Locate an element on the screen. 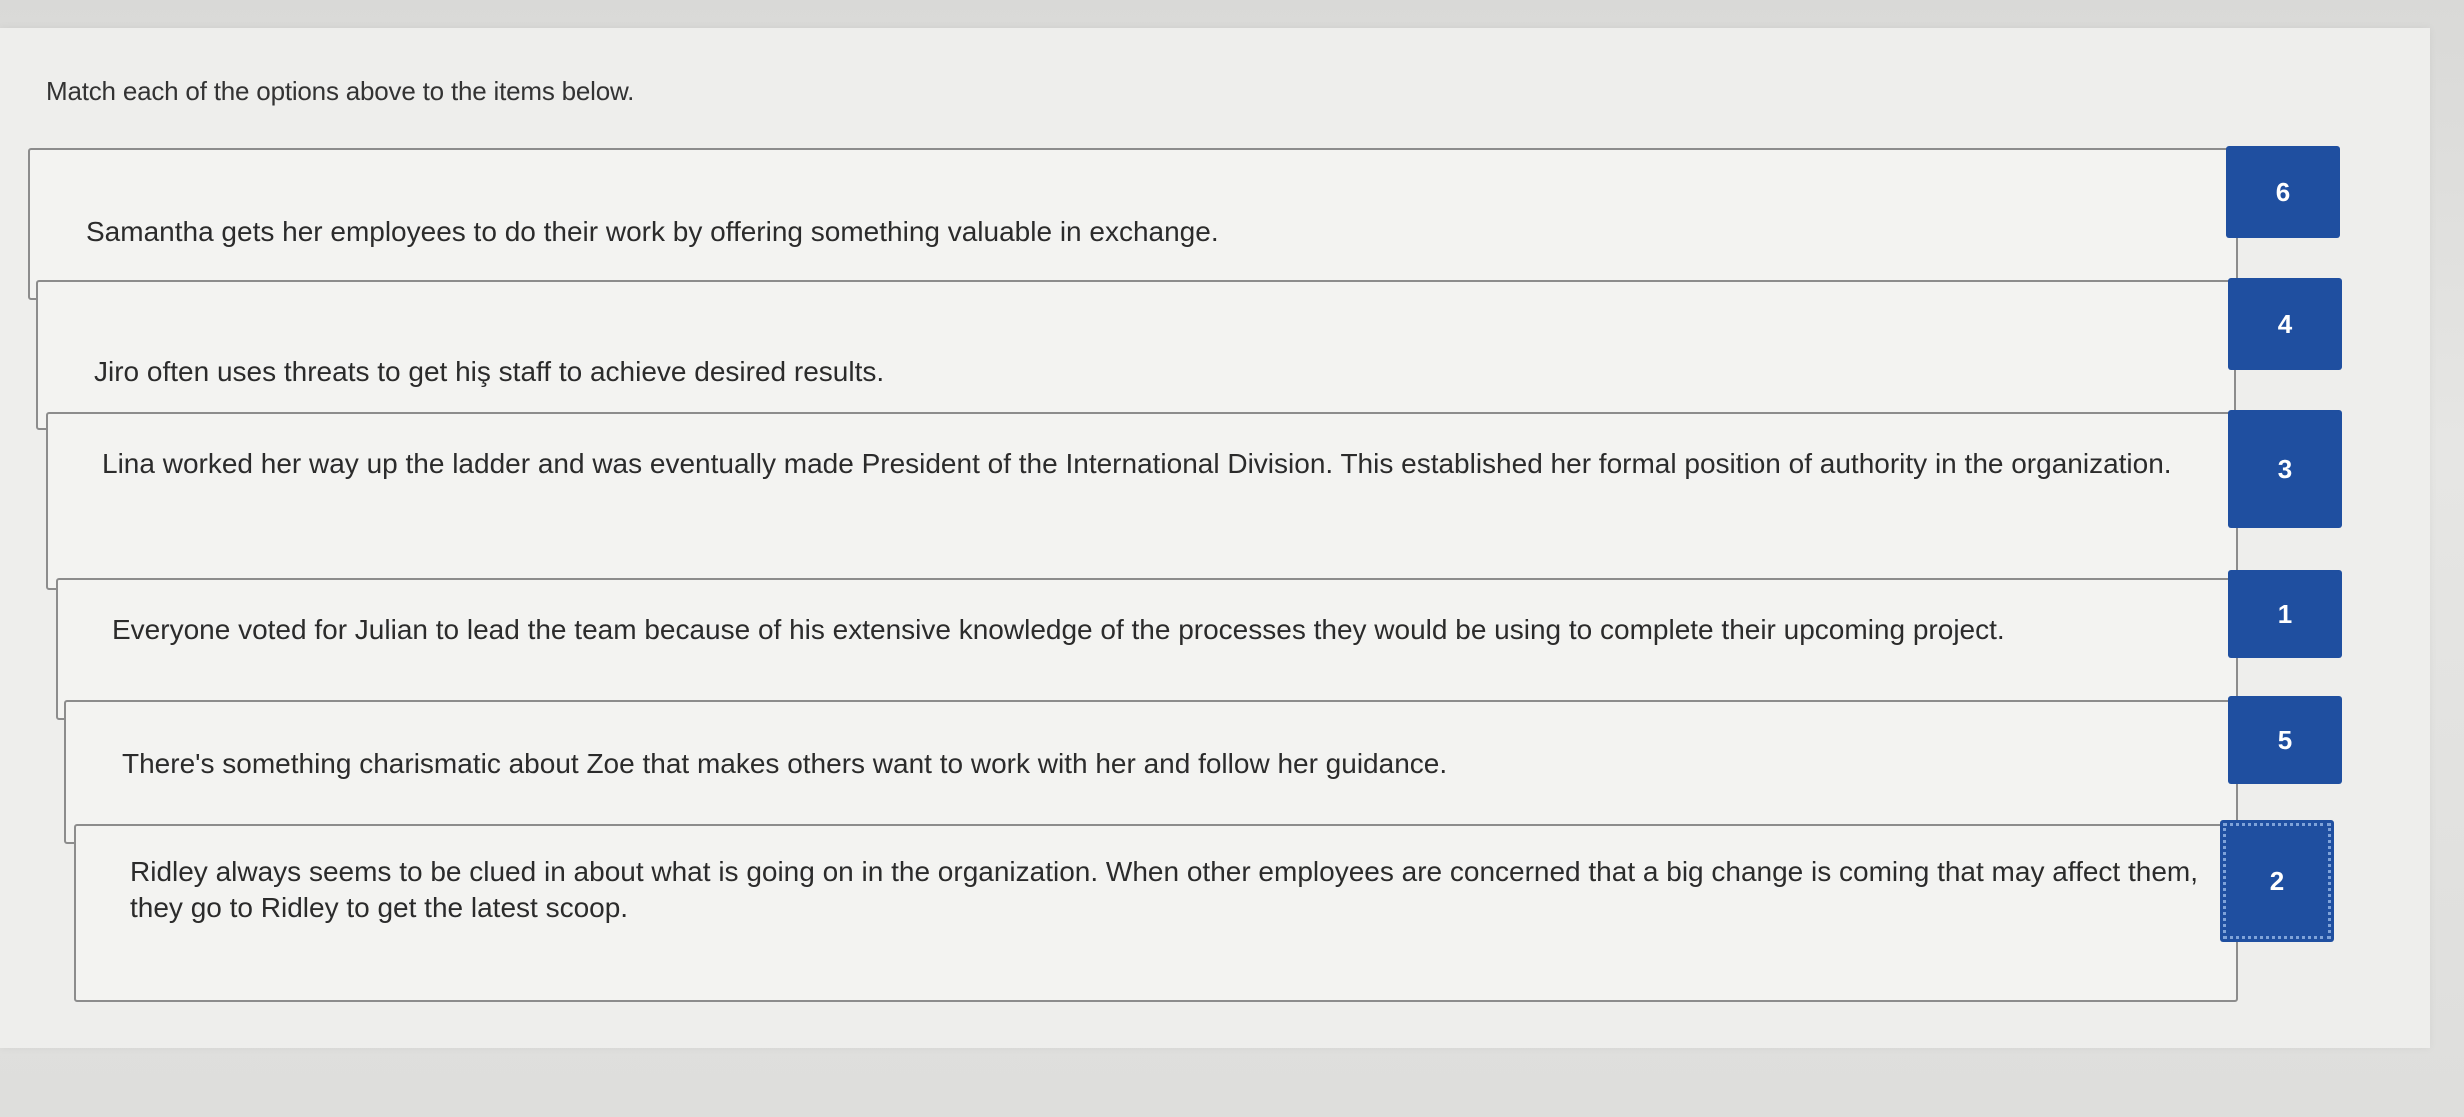 This screenshot has width=2464, height=1117. answer-box-1: 6 is located at coordinates (2283, 192).